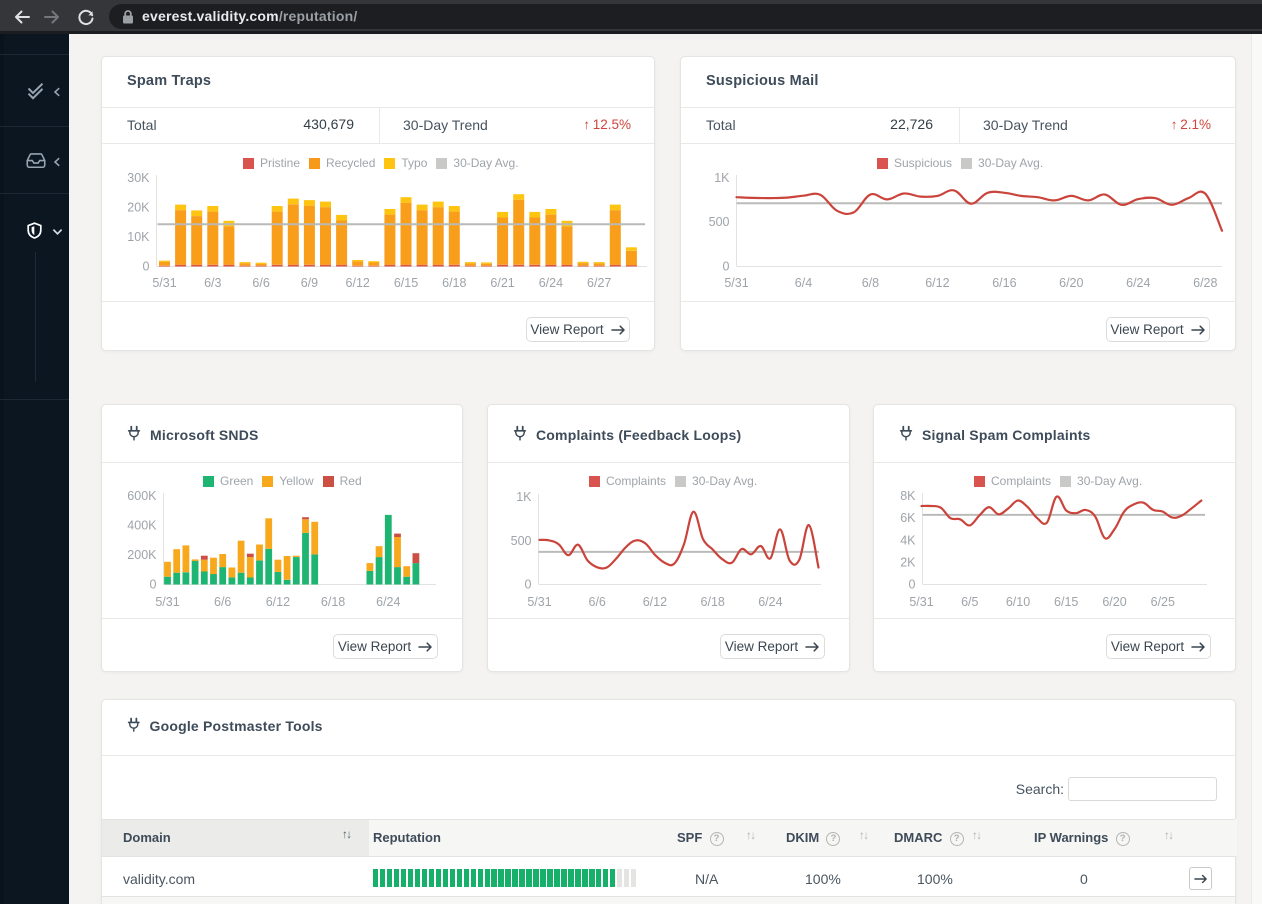  I want to click on svg-text: 8K, so click(908, 496).